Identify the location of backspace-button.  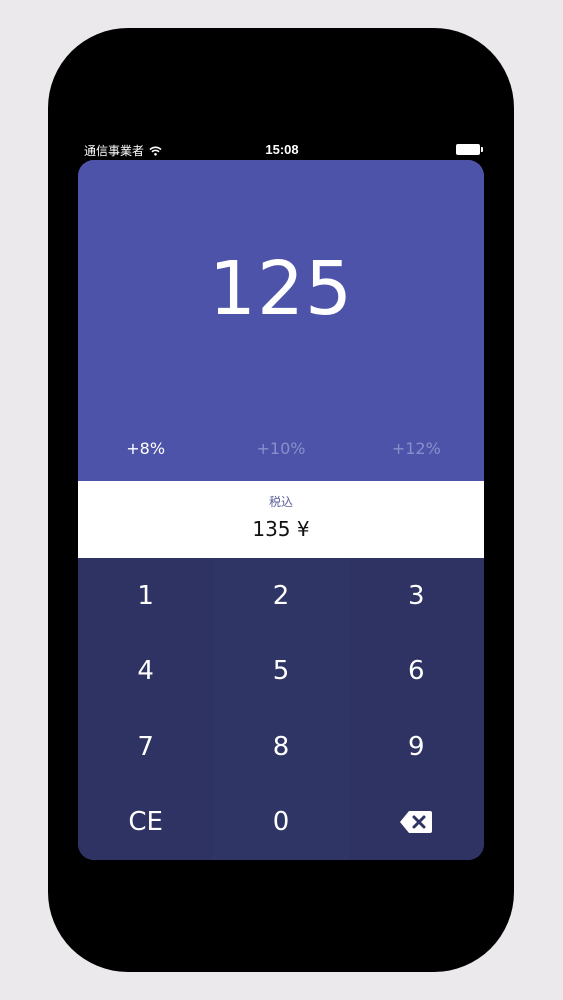
(416, 823).